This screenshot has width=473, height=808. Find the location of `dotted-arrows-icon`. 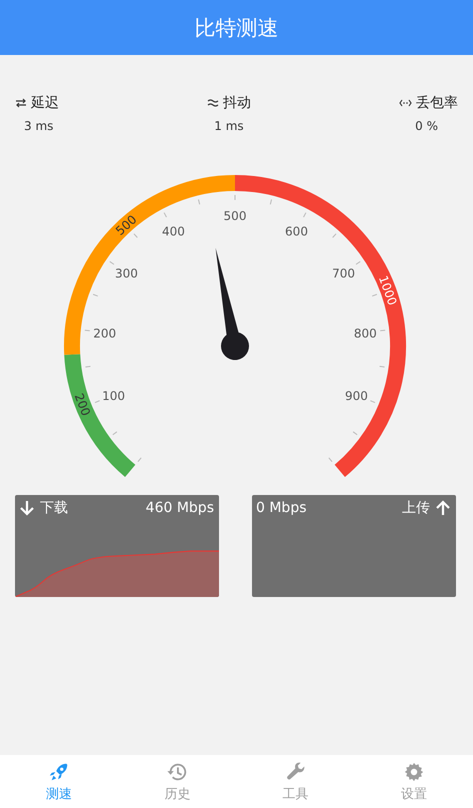

dotted-arrows-icon is located at coordinates (405, 103).